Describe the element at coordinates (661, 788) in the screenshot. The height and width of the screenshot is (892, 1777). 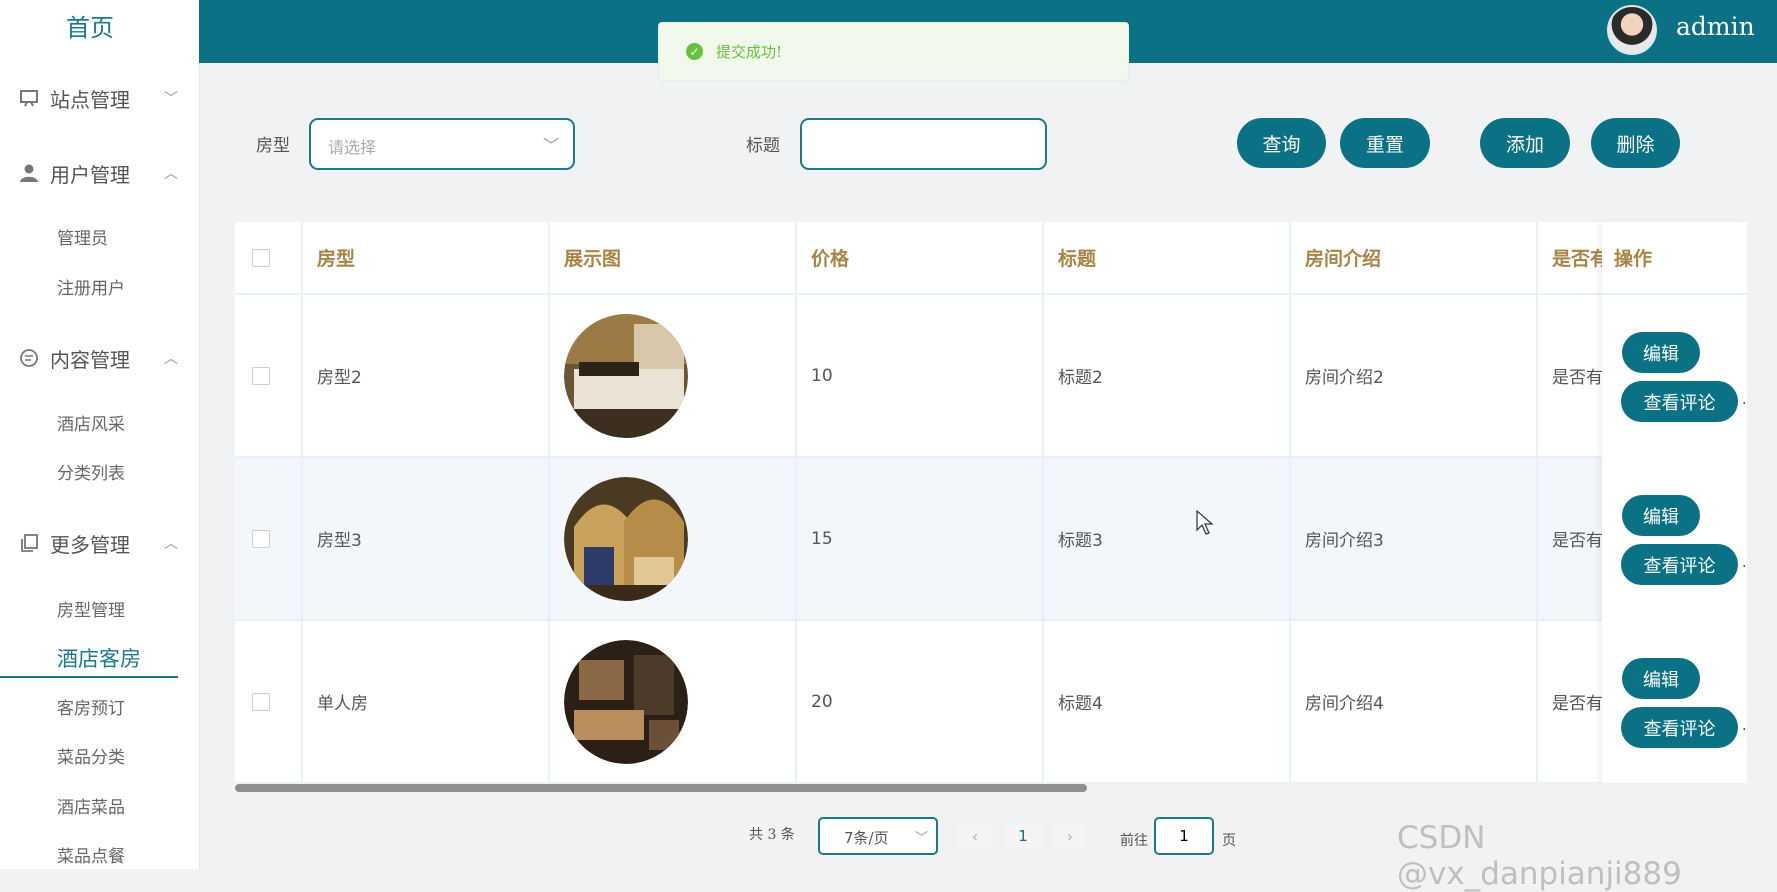
I see `scrollbar-thumb` at that location.